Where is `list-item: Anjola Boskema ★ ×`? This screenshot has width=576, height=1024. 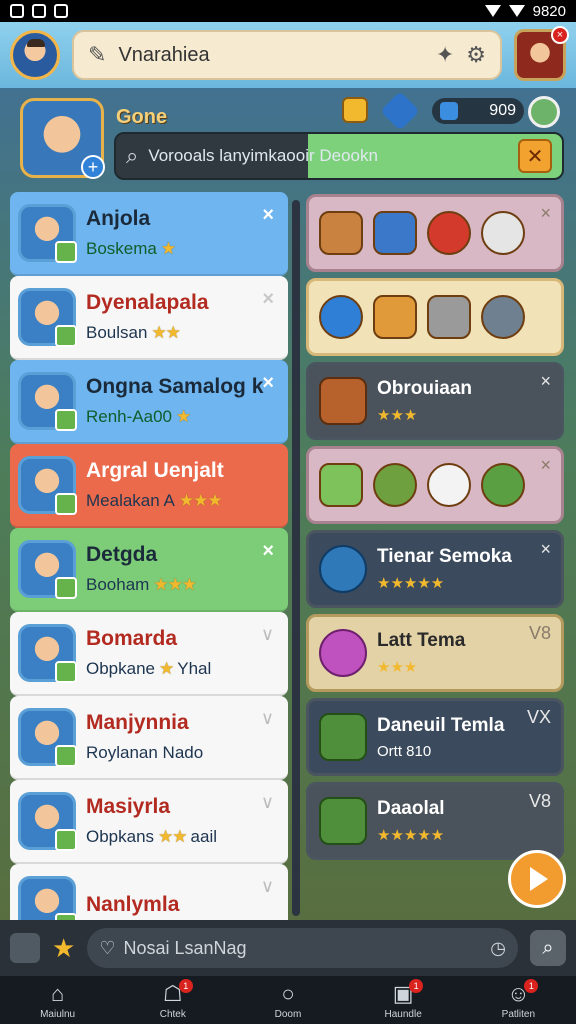
list-item: Anjola Boskema ★ × is located at coordinates (149, 234).